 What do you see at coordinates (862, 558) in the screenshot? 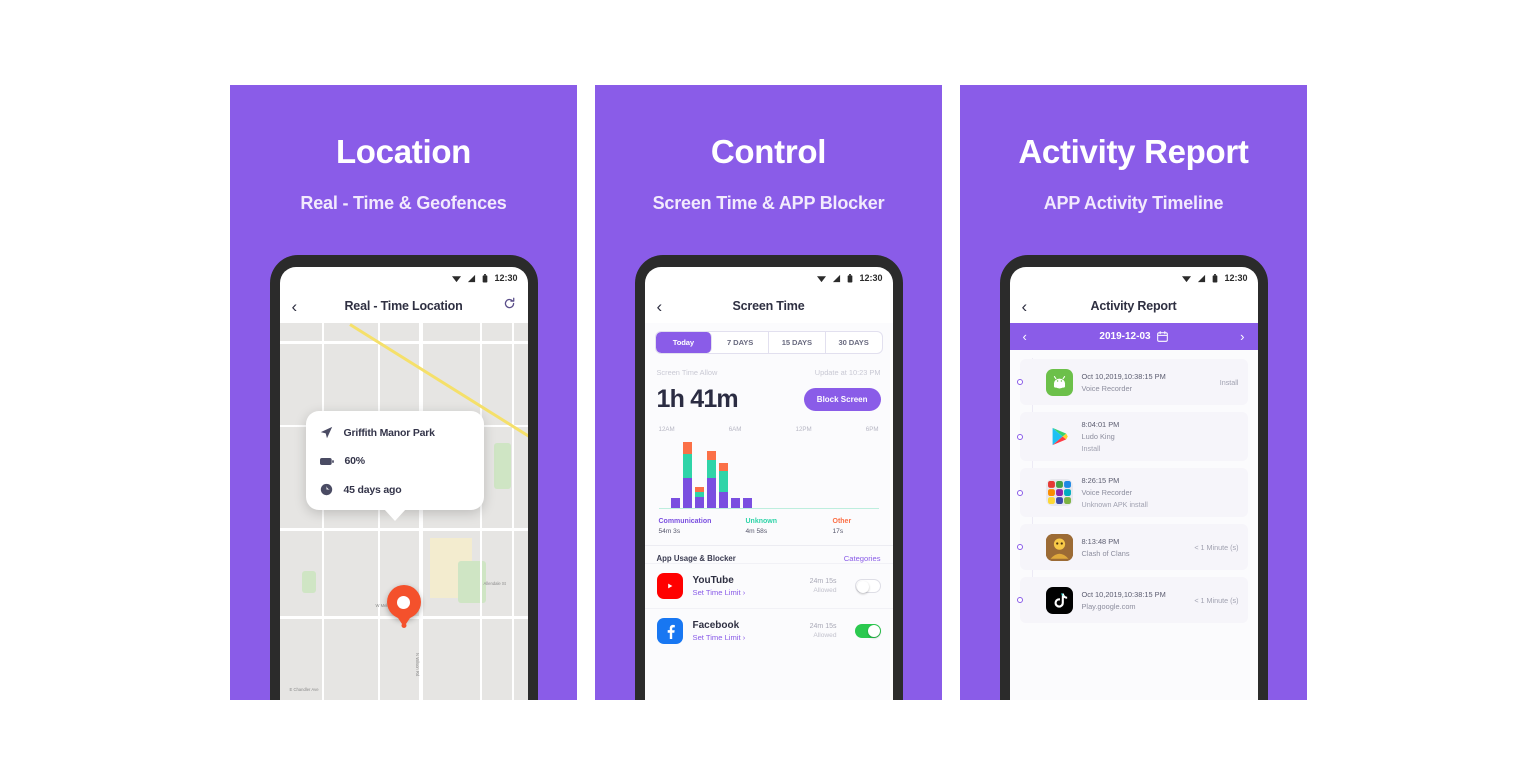
I see `categories-link: Categories` at bounding box center [862, 558].